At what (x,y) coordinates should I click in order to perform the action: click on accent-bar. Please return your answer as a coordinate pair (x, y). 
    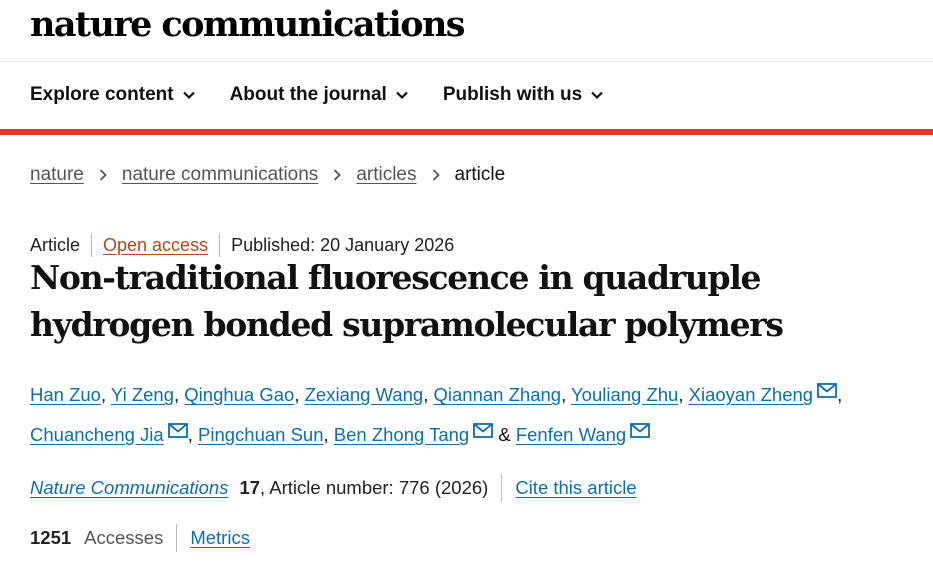
    Looking at the image, I should click on (466, 132).